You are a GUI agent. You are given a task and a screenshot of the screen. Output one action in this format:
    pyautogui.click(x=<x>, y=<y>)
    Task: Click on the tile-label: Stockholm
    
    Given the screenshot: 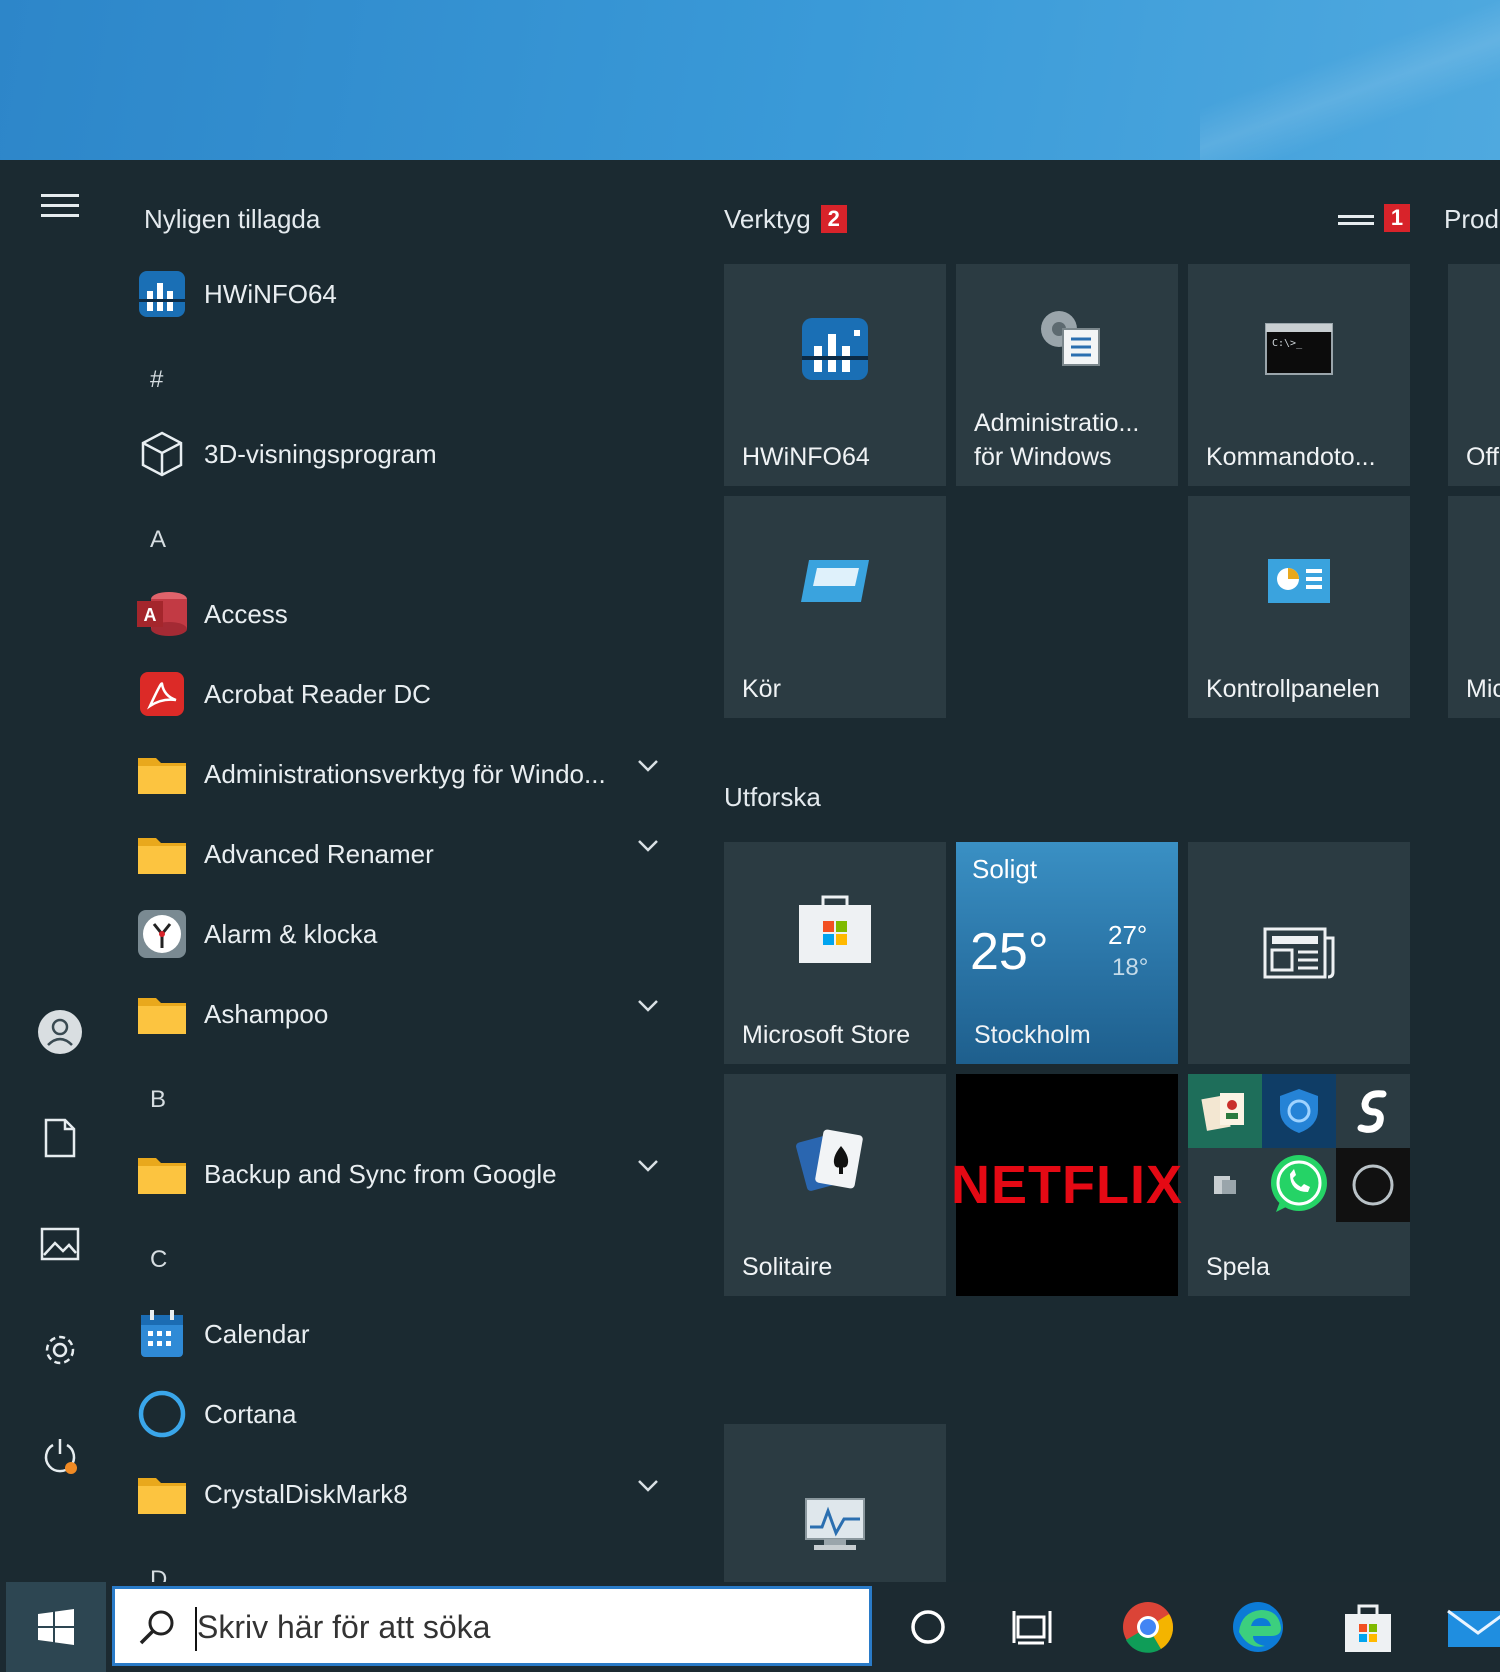 What is the action you would take?
    pyautogui.click(x=1032, y=1035)
    